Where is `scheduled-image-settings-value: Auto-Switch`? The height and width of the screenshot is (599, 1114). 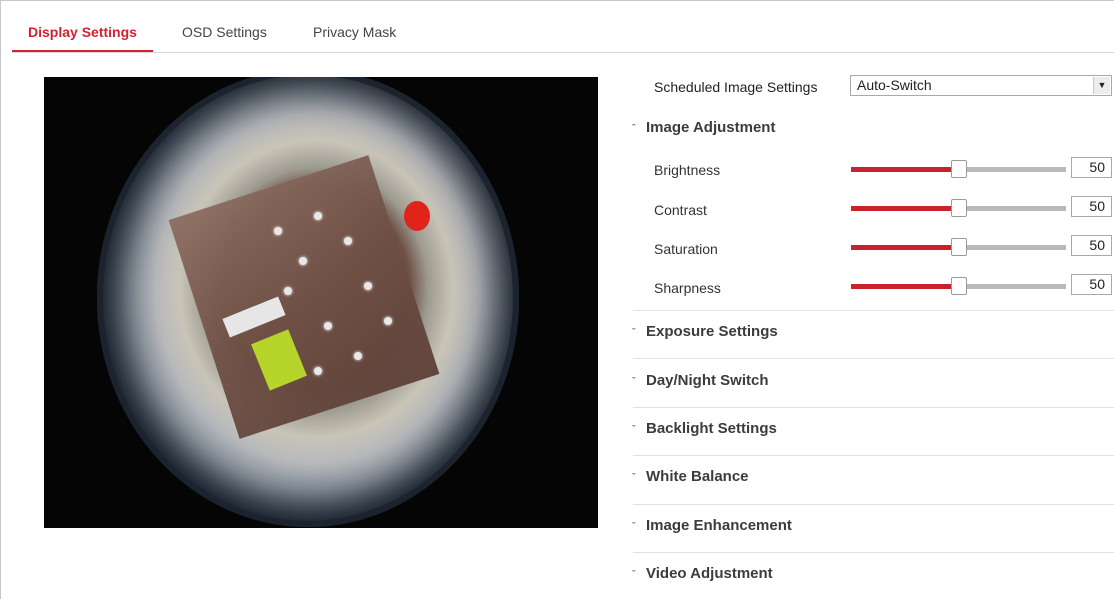 scheduled-image-settings-value: Auto-Switch is located at coordinates (894, 85).